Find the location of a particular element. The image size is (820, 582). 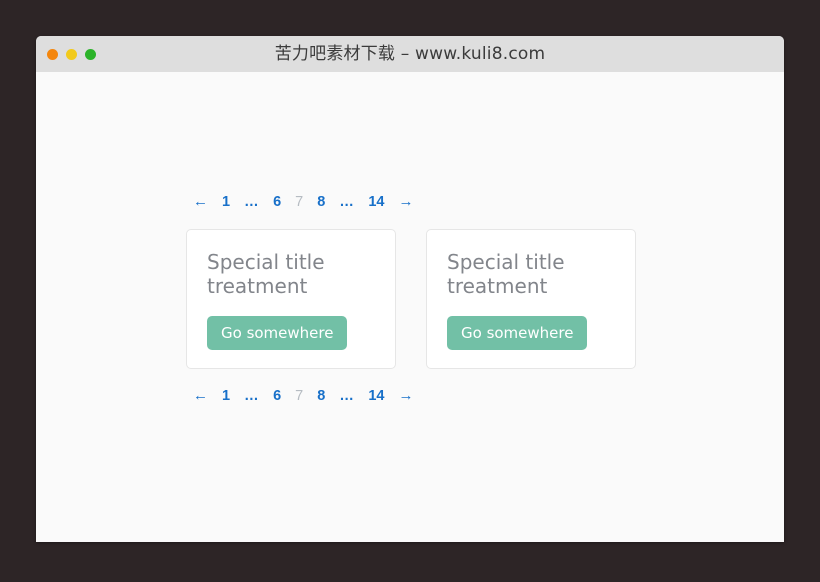

window-titlebar: 苦力吧素材下载 – www.kuli8.com is located at coordinates (410, 54).